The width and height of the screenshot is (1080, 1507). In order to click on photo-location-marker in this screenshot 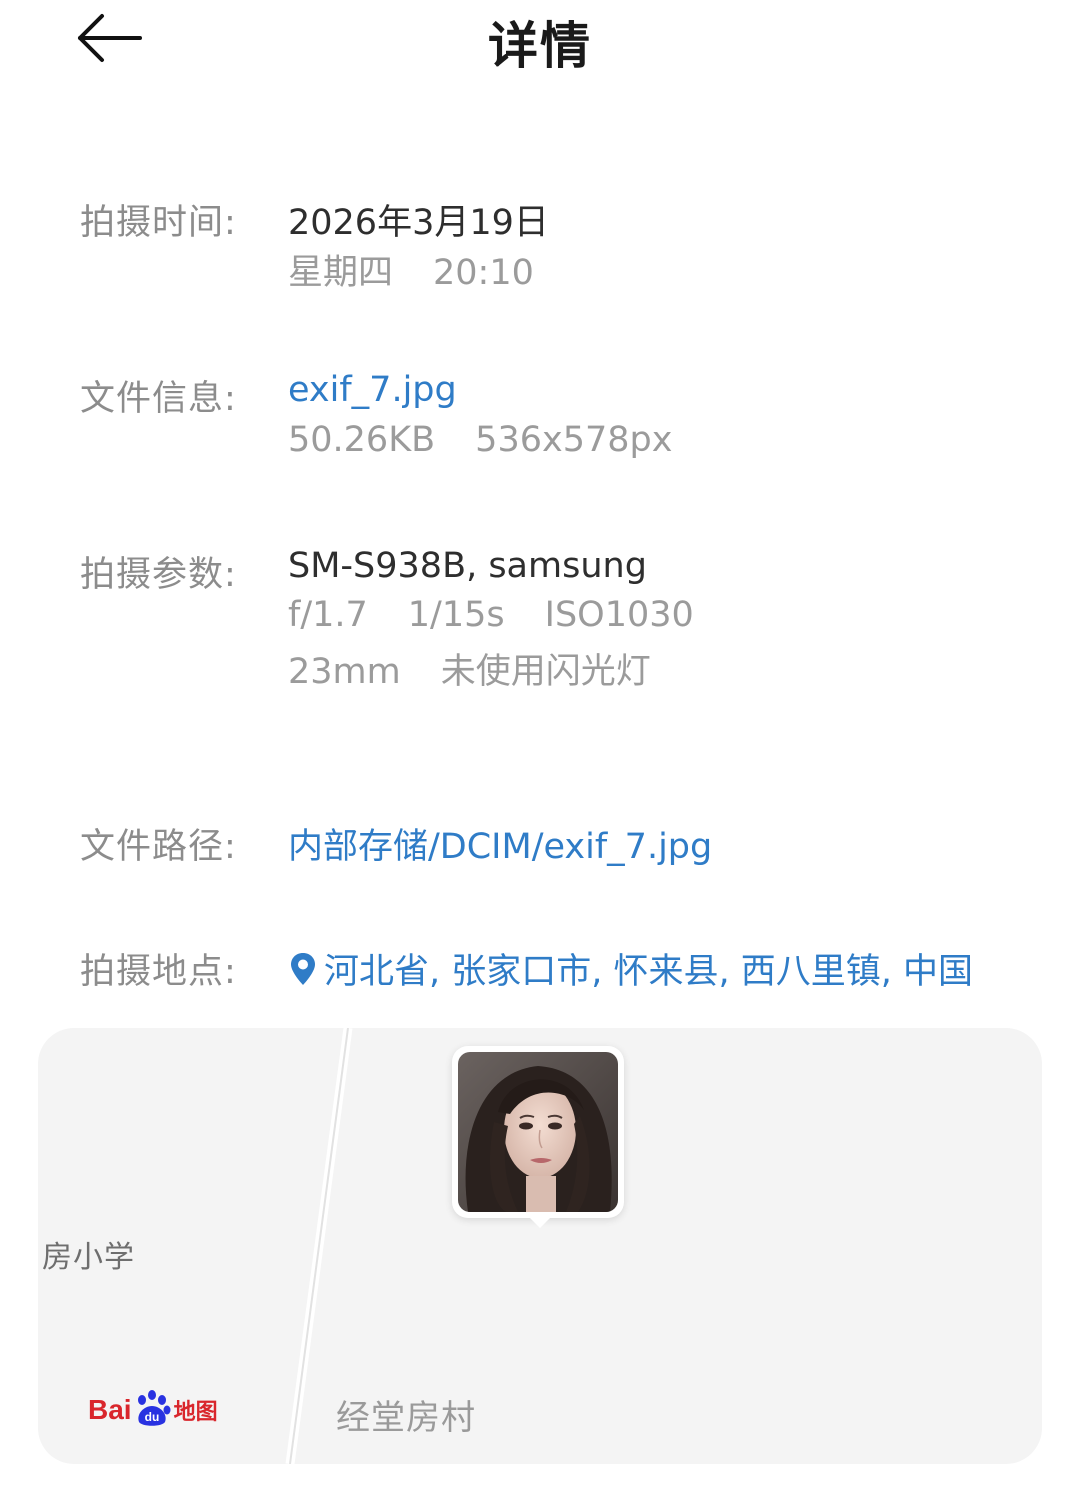, I will do `click(538, 1132)`.